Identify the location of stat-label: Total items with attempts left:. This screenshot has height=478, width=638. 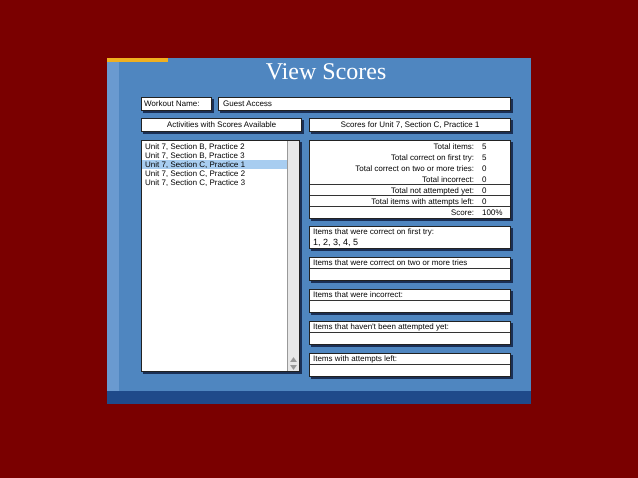
(422, 201).